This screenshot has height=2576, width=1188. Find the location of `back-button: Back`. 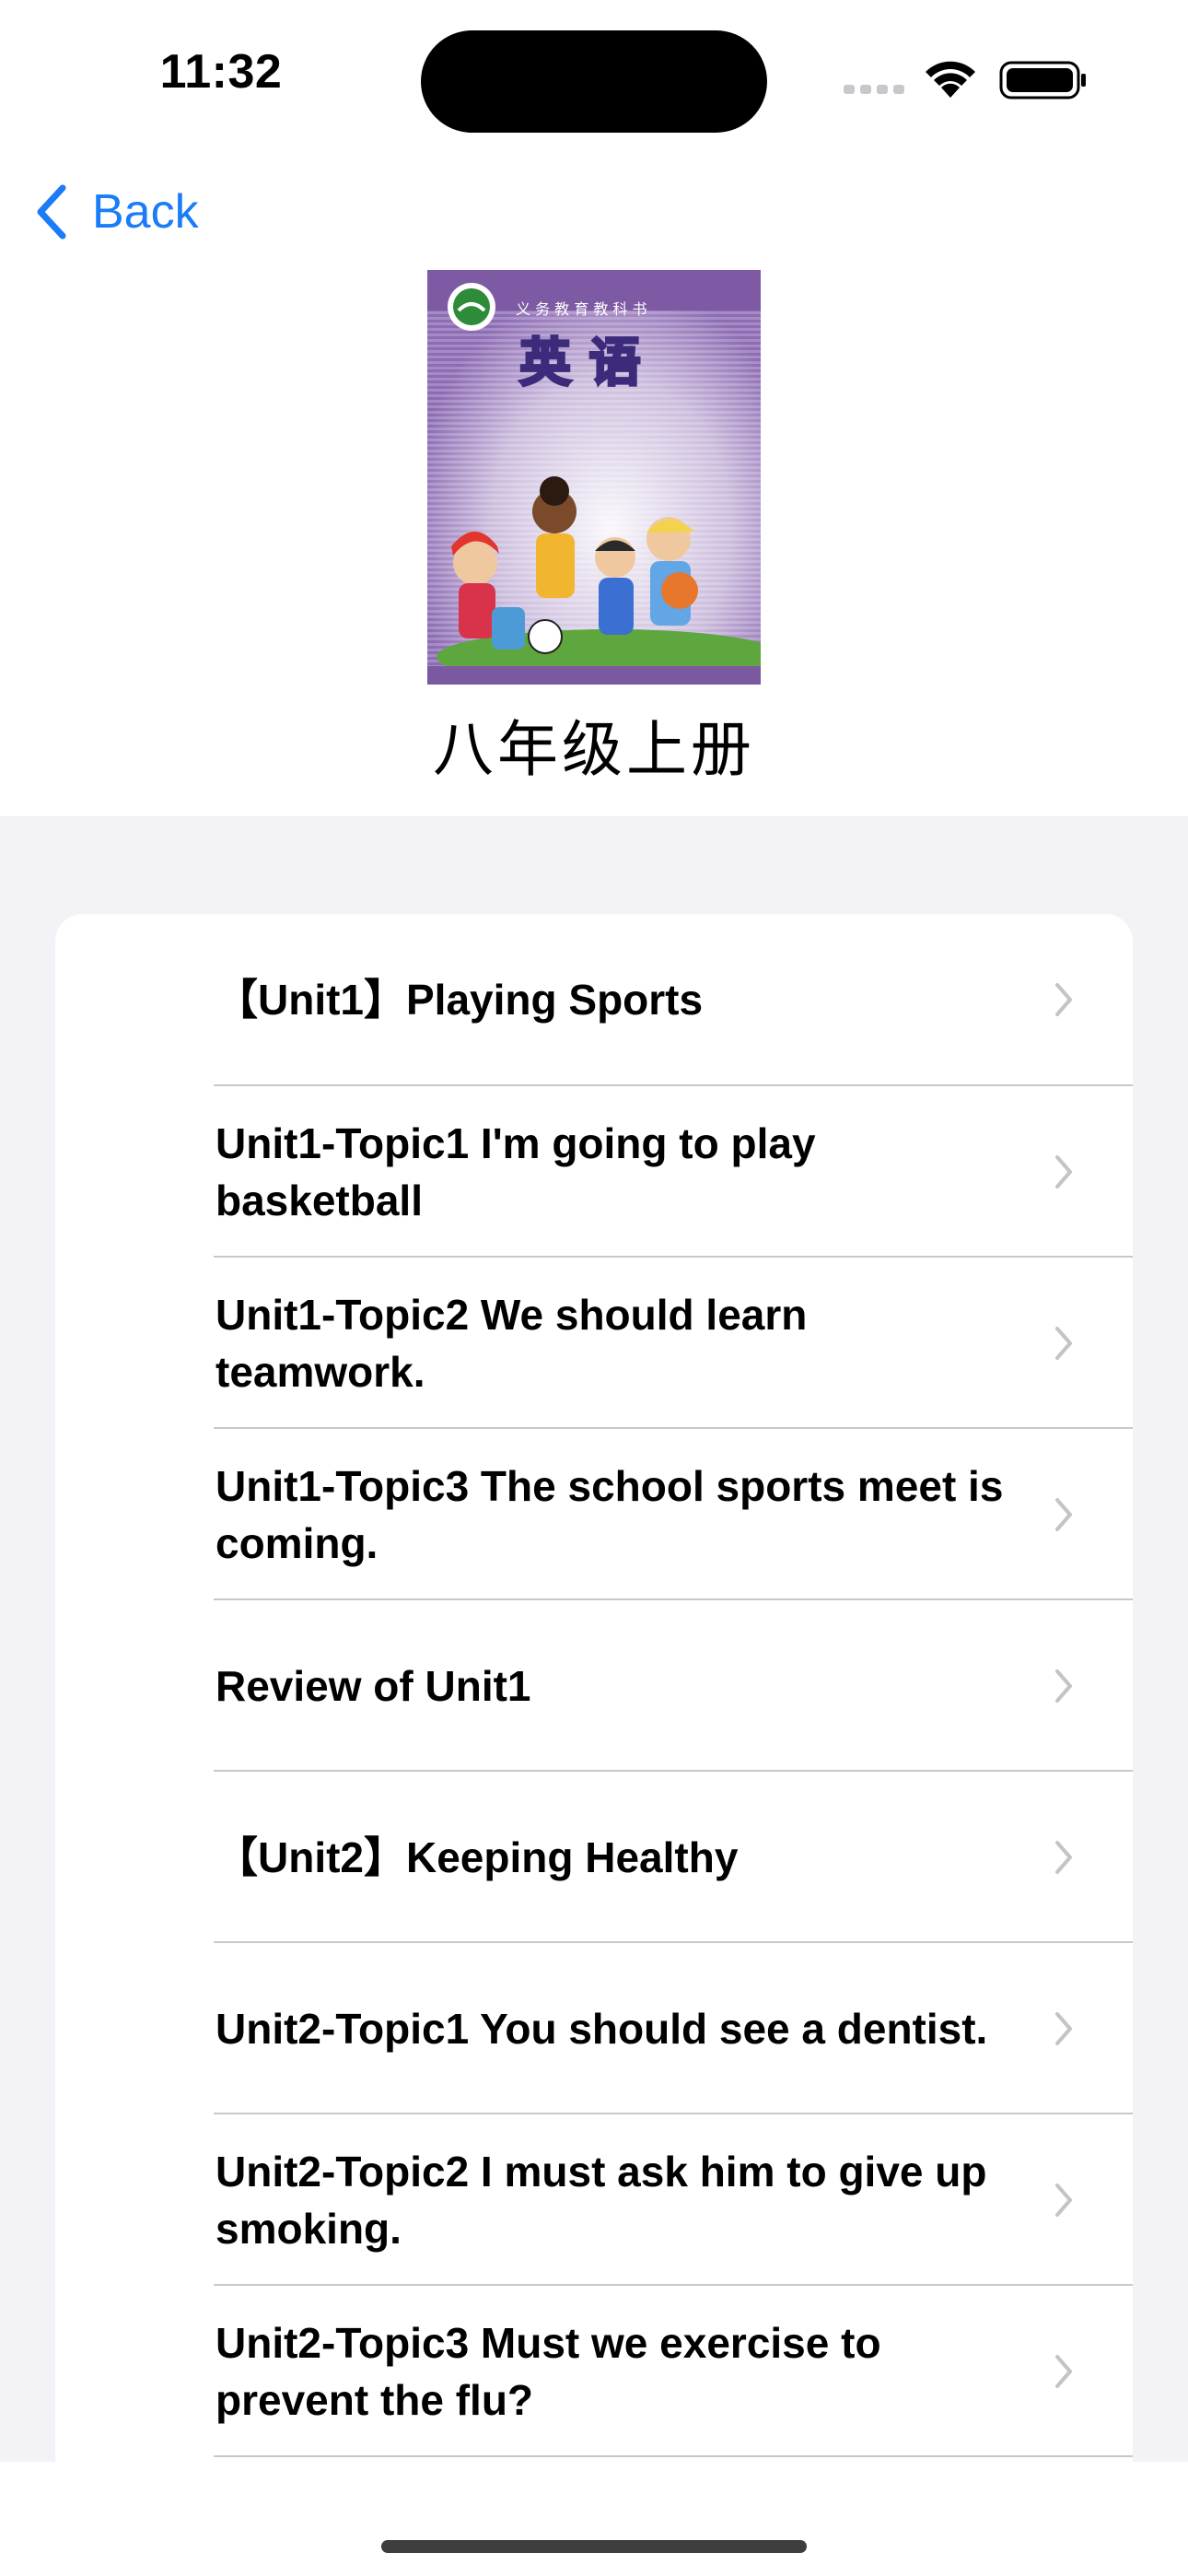

back-button: Back is located at coordinates (116, 212).